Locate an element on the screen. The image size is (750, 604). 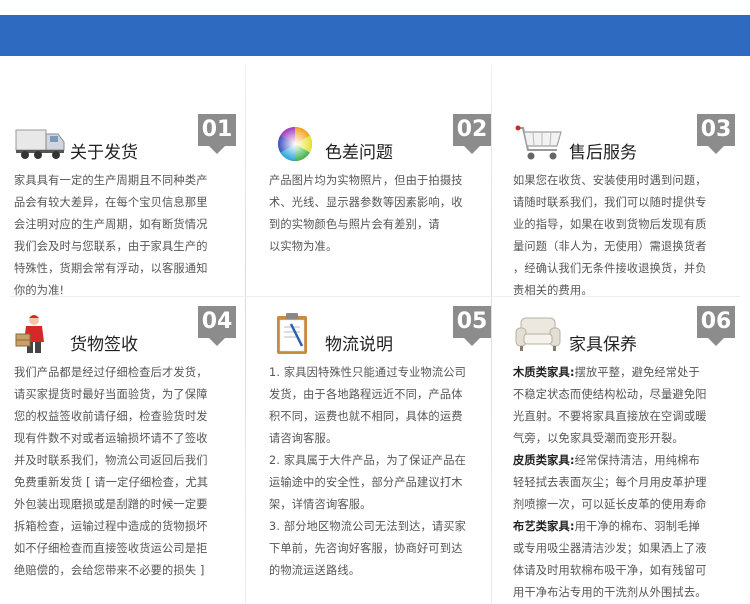
text-line: 责相关的费用。 is located at coordinates (553, 290).